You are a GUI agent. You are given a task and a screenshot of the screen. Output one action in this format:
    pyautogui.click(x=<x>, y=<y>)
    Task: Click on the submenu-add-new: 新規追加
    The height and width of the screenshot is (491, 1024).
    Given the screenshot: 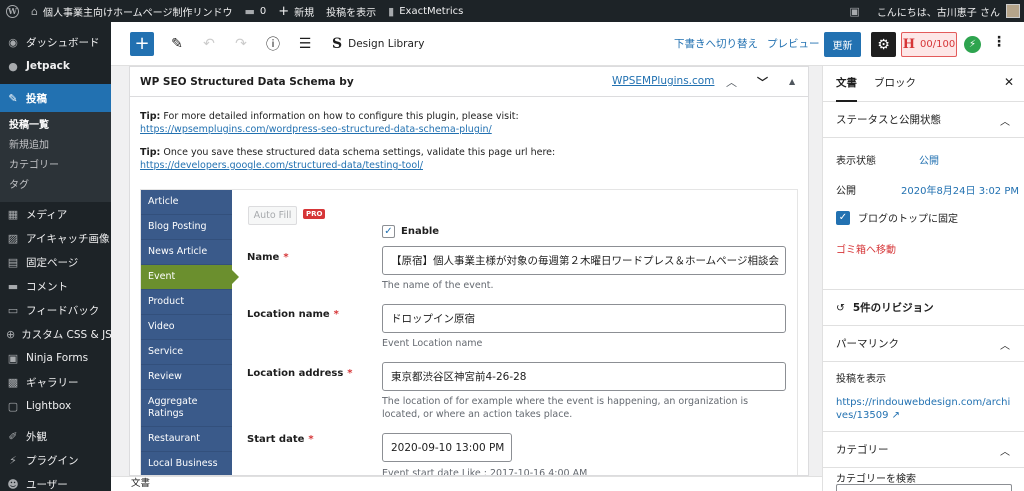 What is the action you would take?
    pyautogui.click(x=55, y=146)
    